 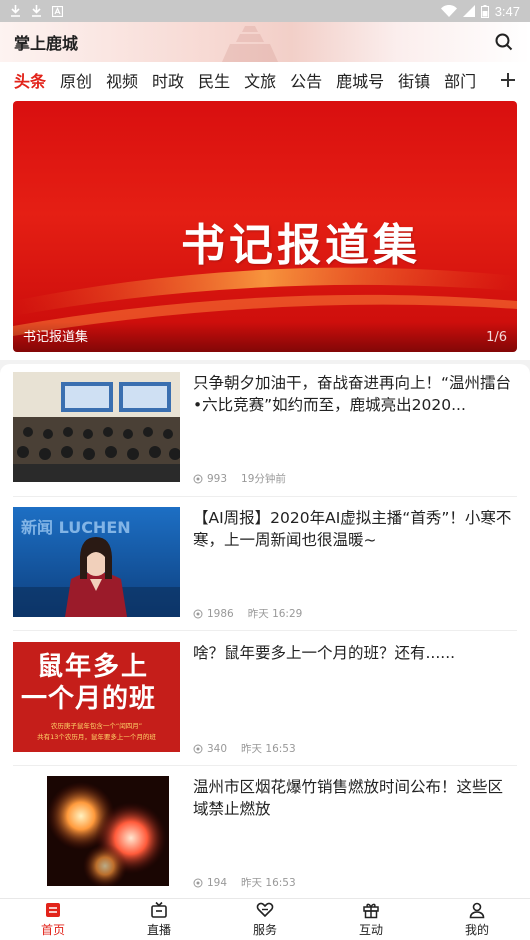 I want to click on news-thumbnail: 新闻 LUCHEN, so click(x=96, y=562).